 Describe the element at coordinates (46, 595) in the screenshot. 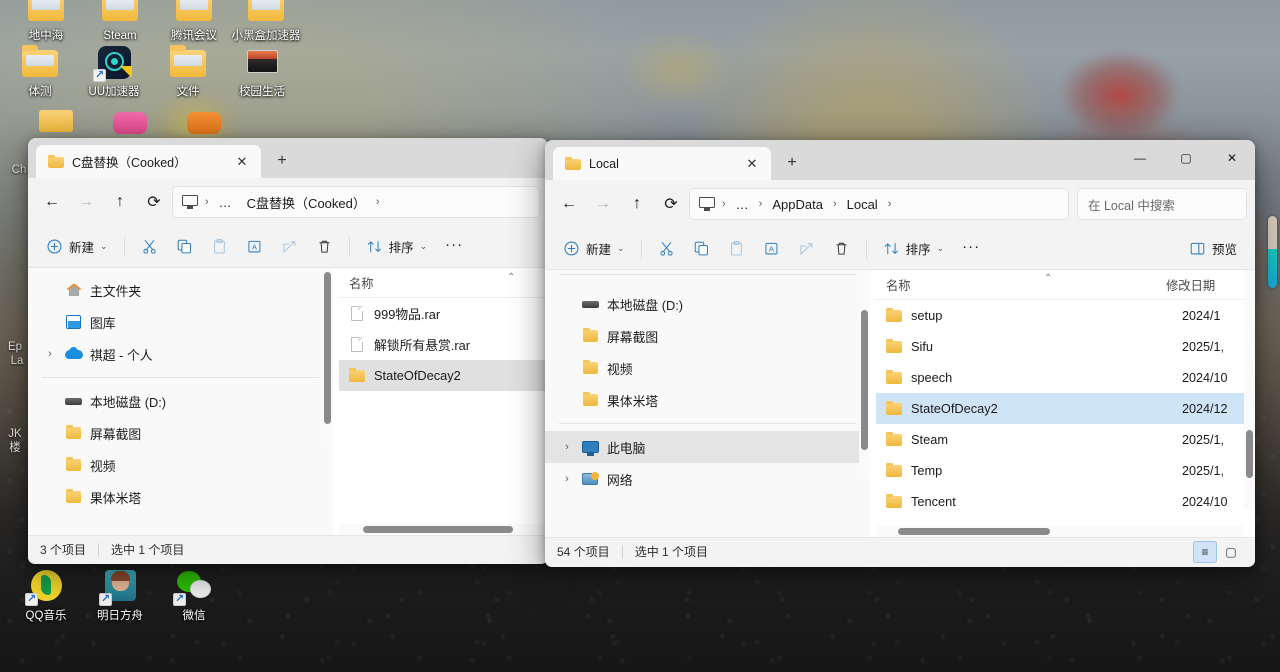

I see `desktop-icon-qq-music: ↗ QQ音乐` at that location.